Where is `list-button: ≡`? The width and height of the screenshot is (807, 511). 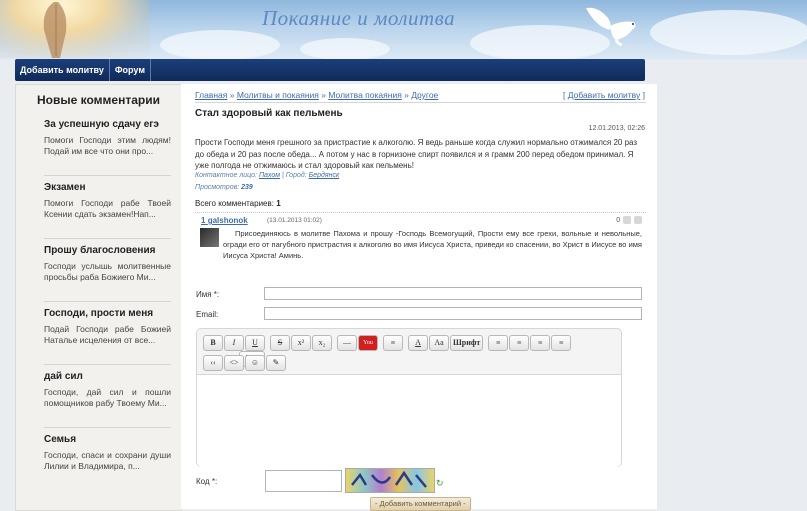 list-button: ≡ is located at coordinates (393, 343).